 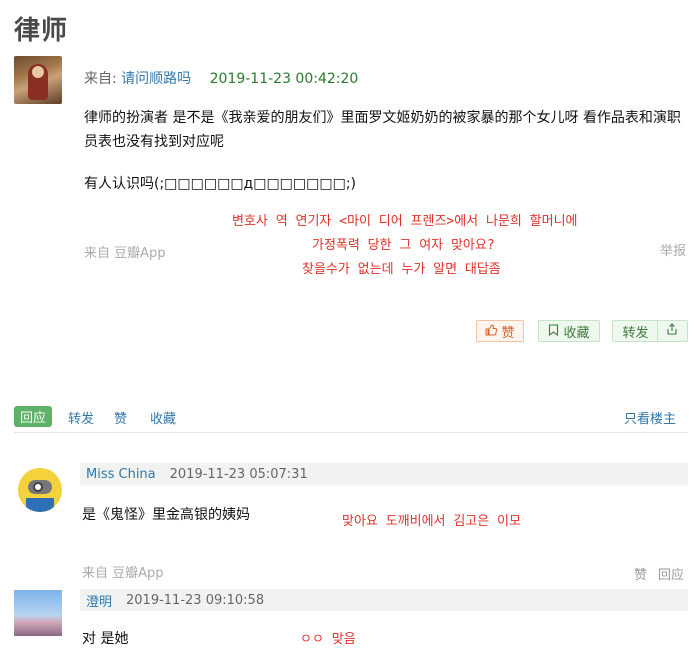 What do you see at coordinates (491, 331) in the screenshot?
I see `thumbs-up-icon` at bounding box center [491, 331].